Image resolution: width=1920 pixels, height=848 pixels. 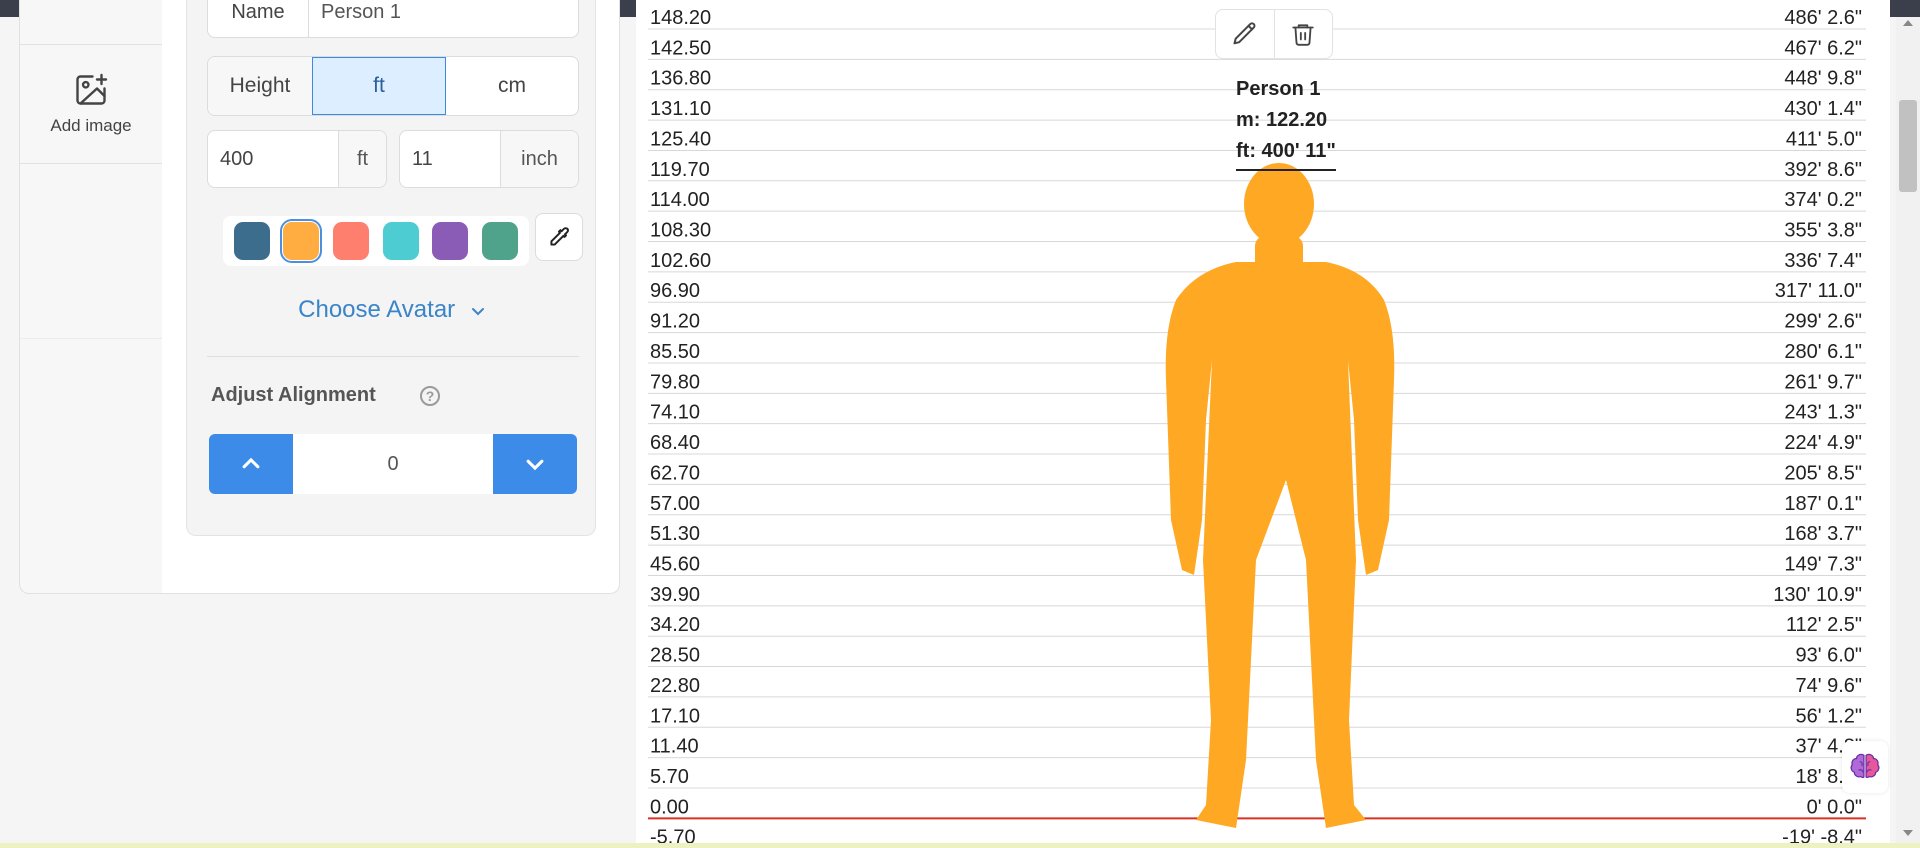 I want to click on height-label-m: 28.50, so click(x=675, y=656).